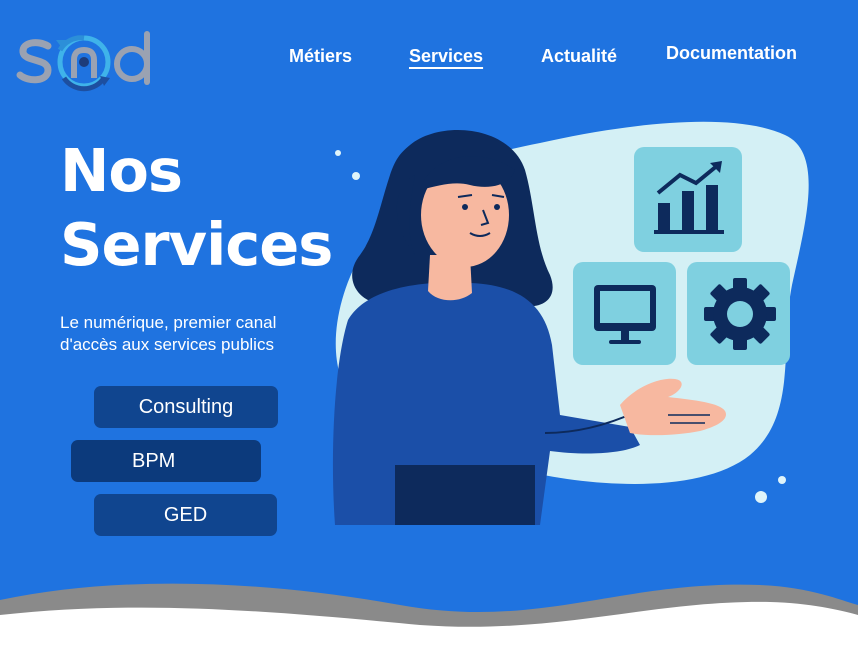  I want to click on nav-item-actualite: Actualité, so click(579, 56).